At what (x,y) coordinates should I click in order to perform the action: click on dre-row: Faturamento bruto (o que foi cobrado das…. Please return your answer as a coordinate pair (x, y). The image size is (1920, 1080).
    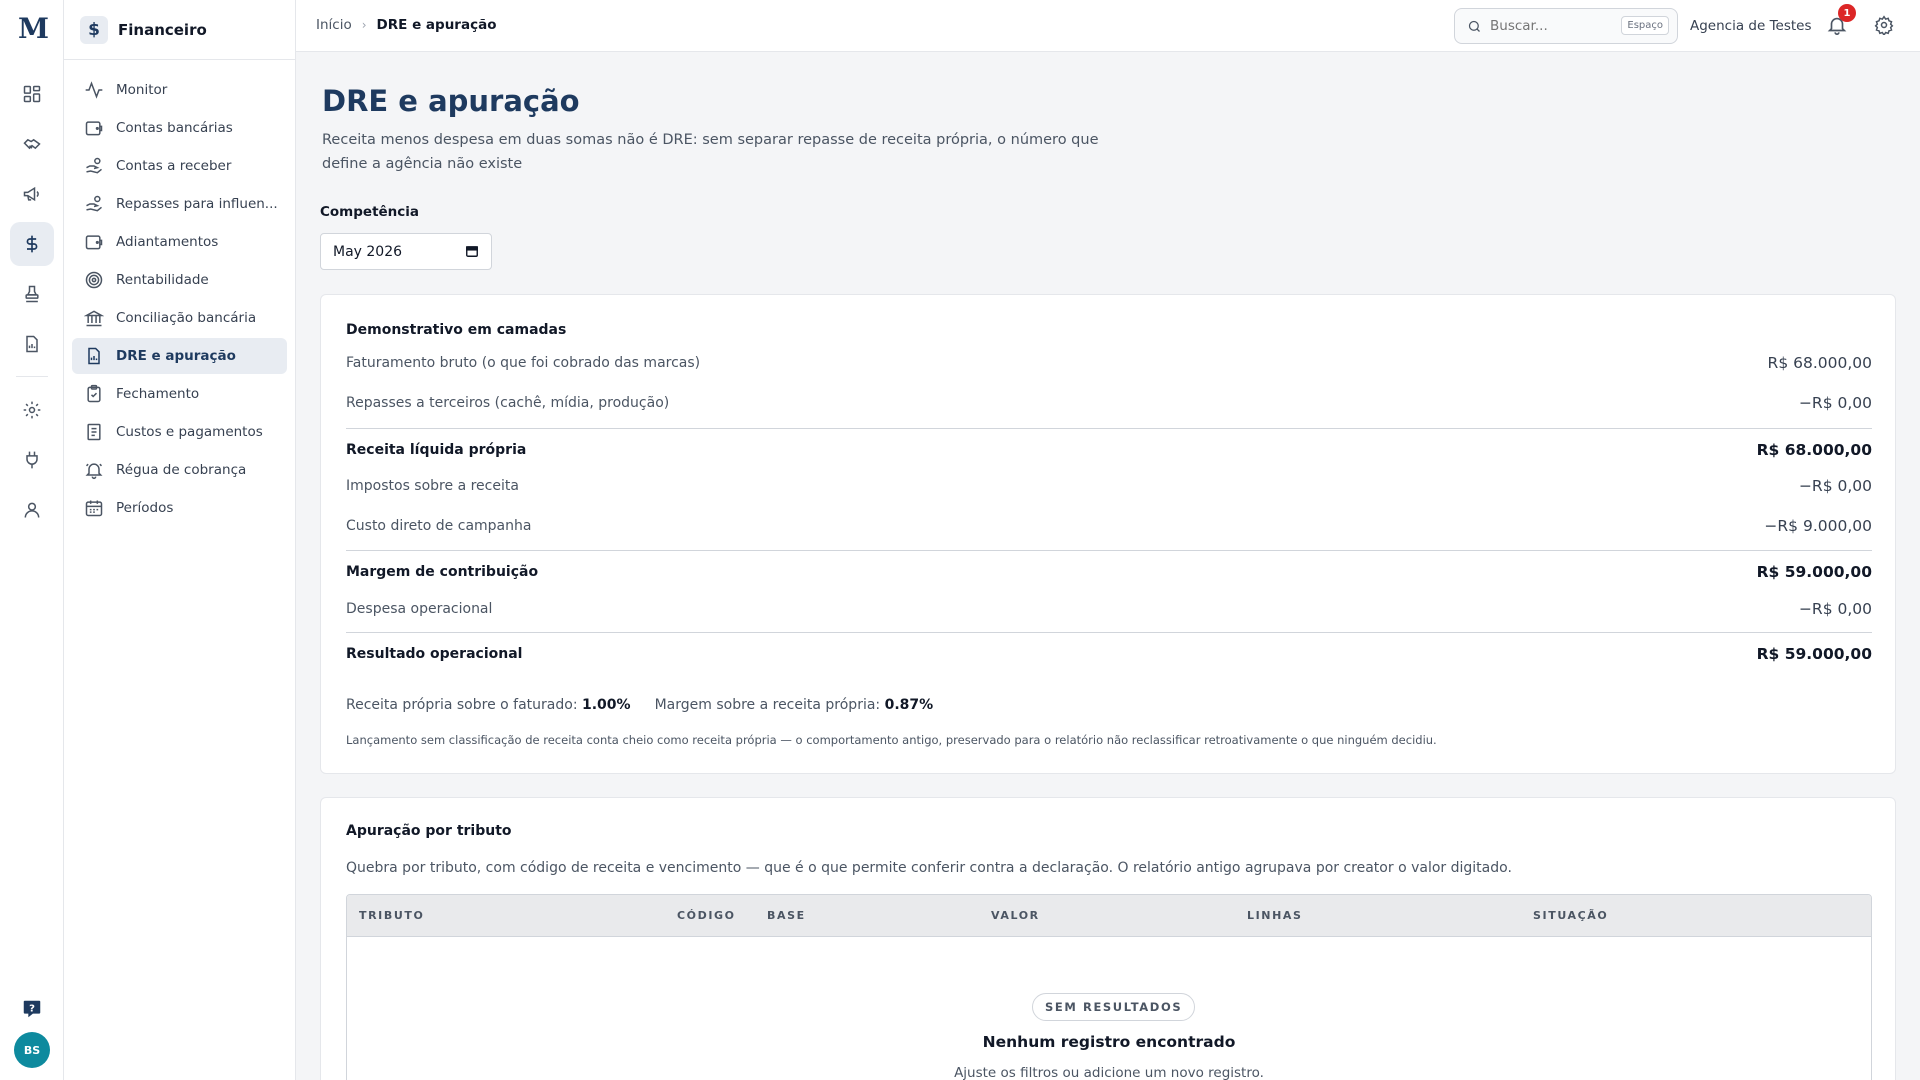
    Looking at the image, I should click on (1109, 363).